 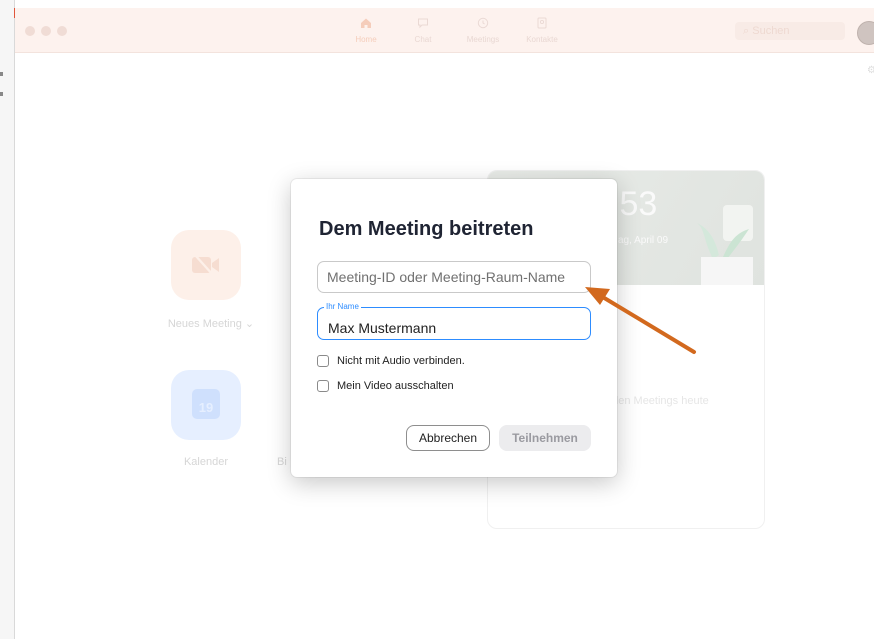 I want to click on no-audio-label: Nicht mit Audio verbinden., so click(x=401, y=361).